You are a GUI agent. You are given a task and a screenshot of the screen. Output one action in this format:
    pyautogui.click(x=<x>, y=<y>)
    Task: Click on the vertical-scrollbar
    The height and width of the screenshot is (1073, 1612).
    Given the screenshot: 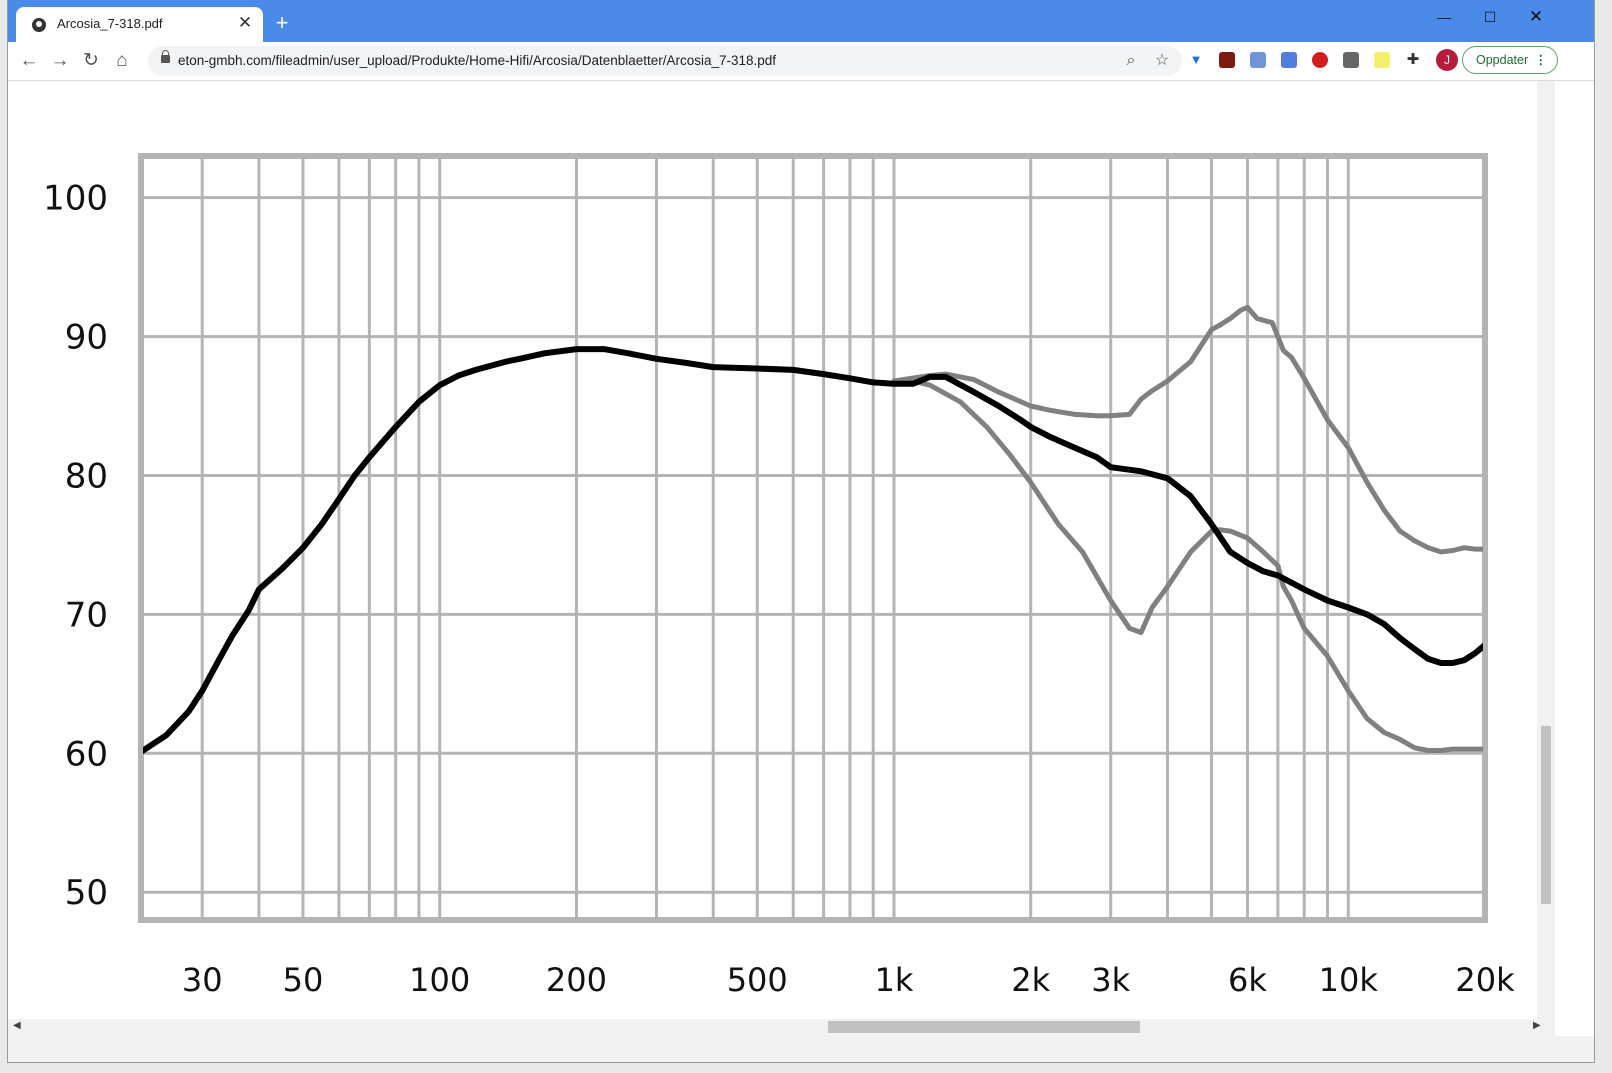 What is the action you would take?
    pyautogui.click(x=1546, y=550)
    